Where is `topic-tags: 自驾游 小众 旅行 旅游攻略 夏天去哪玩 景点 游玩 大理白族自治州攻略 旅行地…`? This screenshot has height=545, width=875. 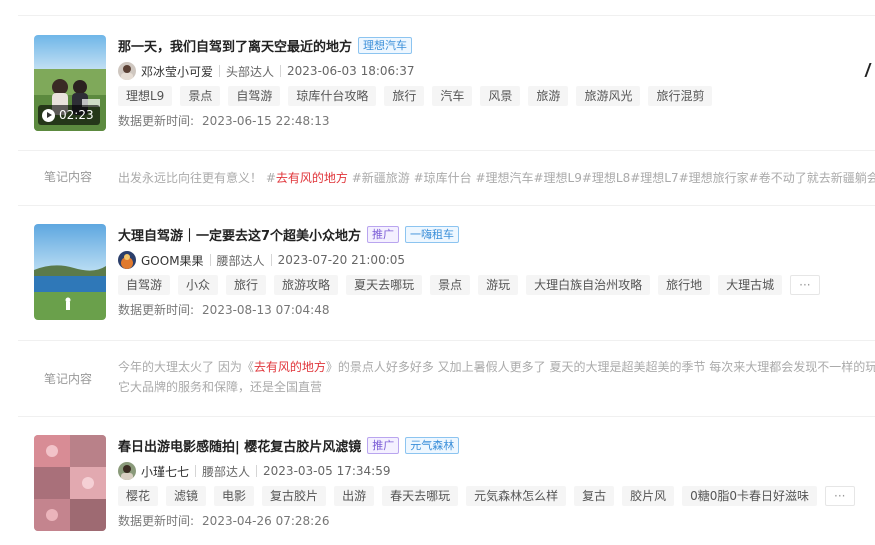 topic-tags: 自驾游 小众 旅行 旅游攻略 夏天去哪玩 景点 游玩 大理白族自治州攻略 旅行地… is located at coordinates (496, 285).